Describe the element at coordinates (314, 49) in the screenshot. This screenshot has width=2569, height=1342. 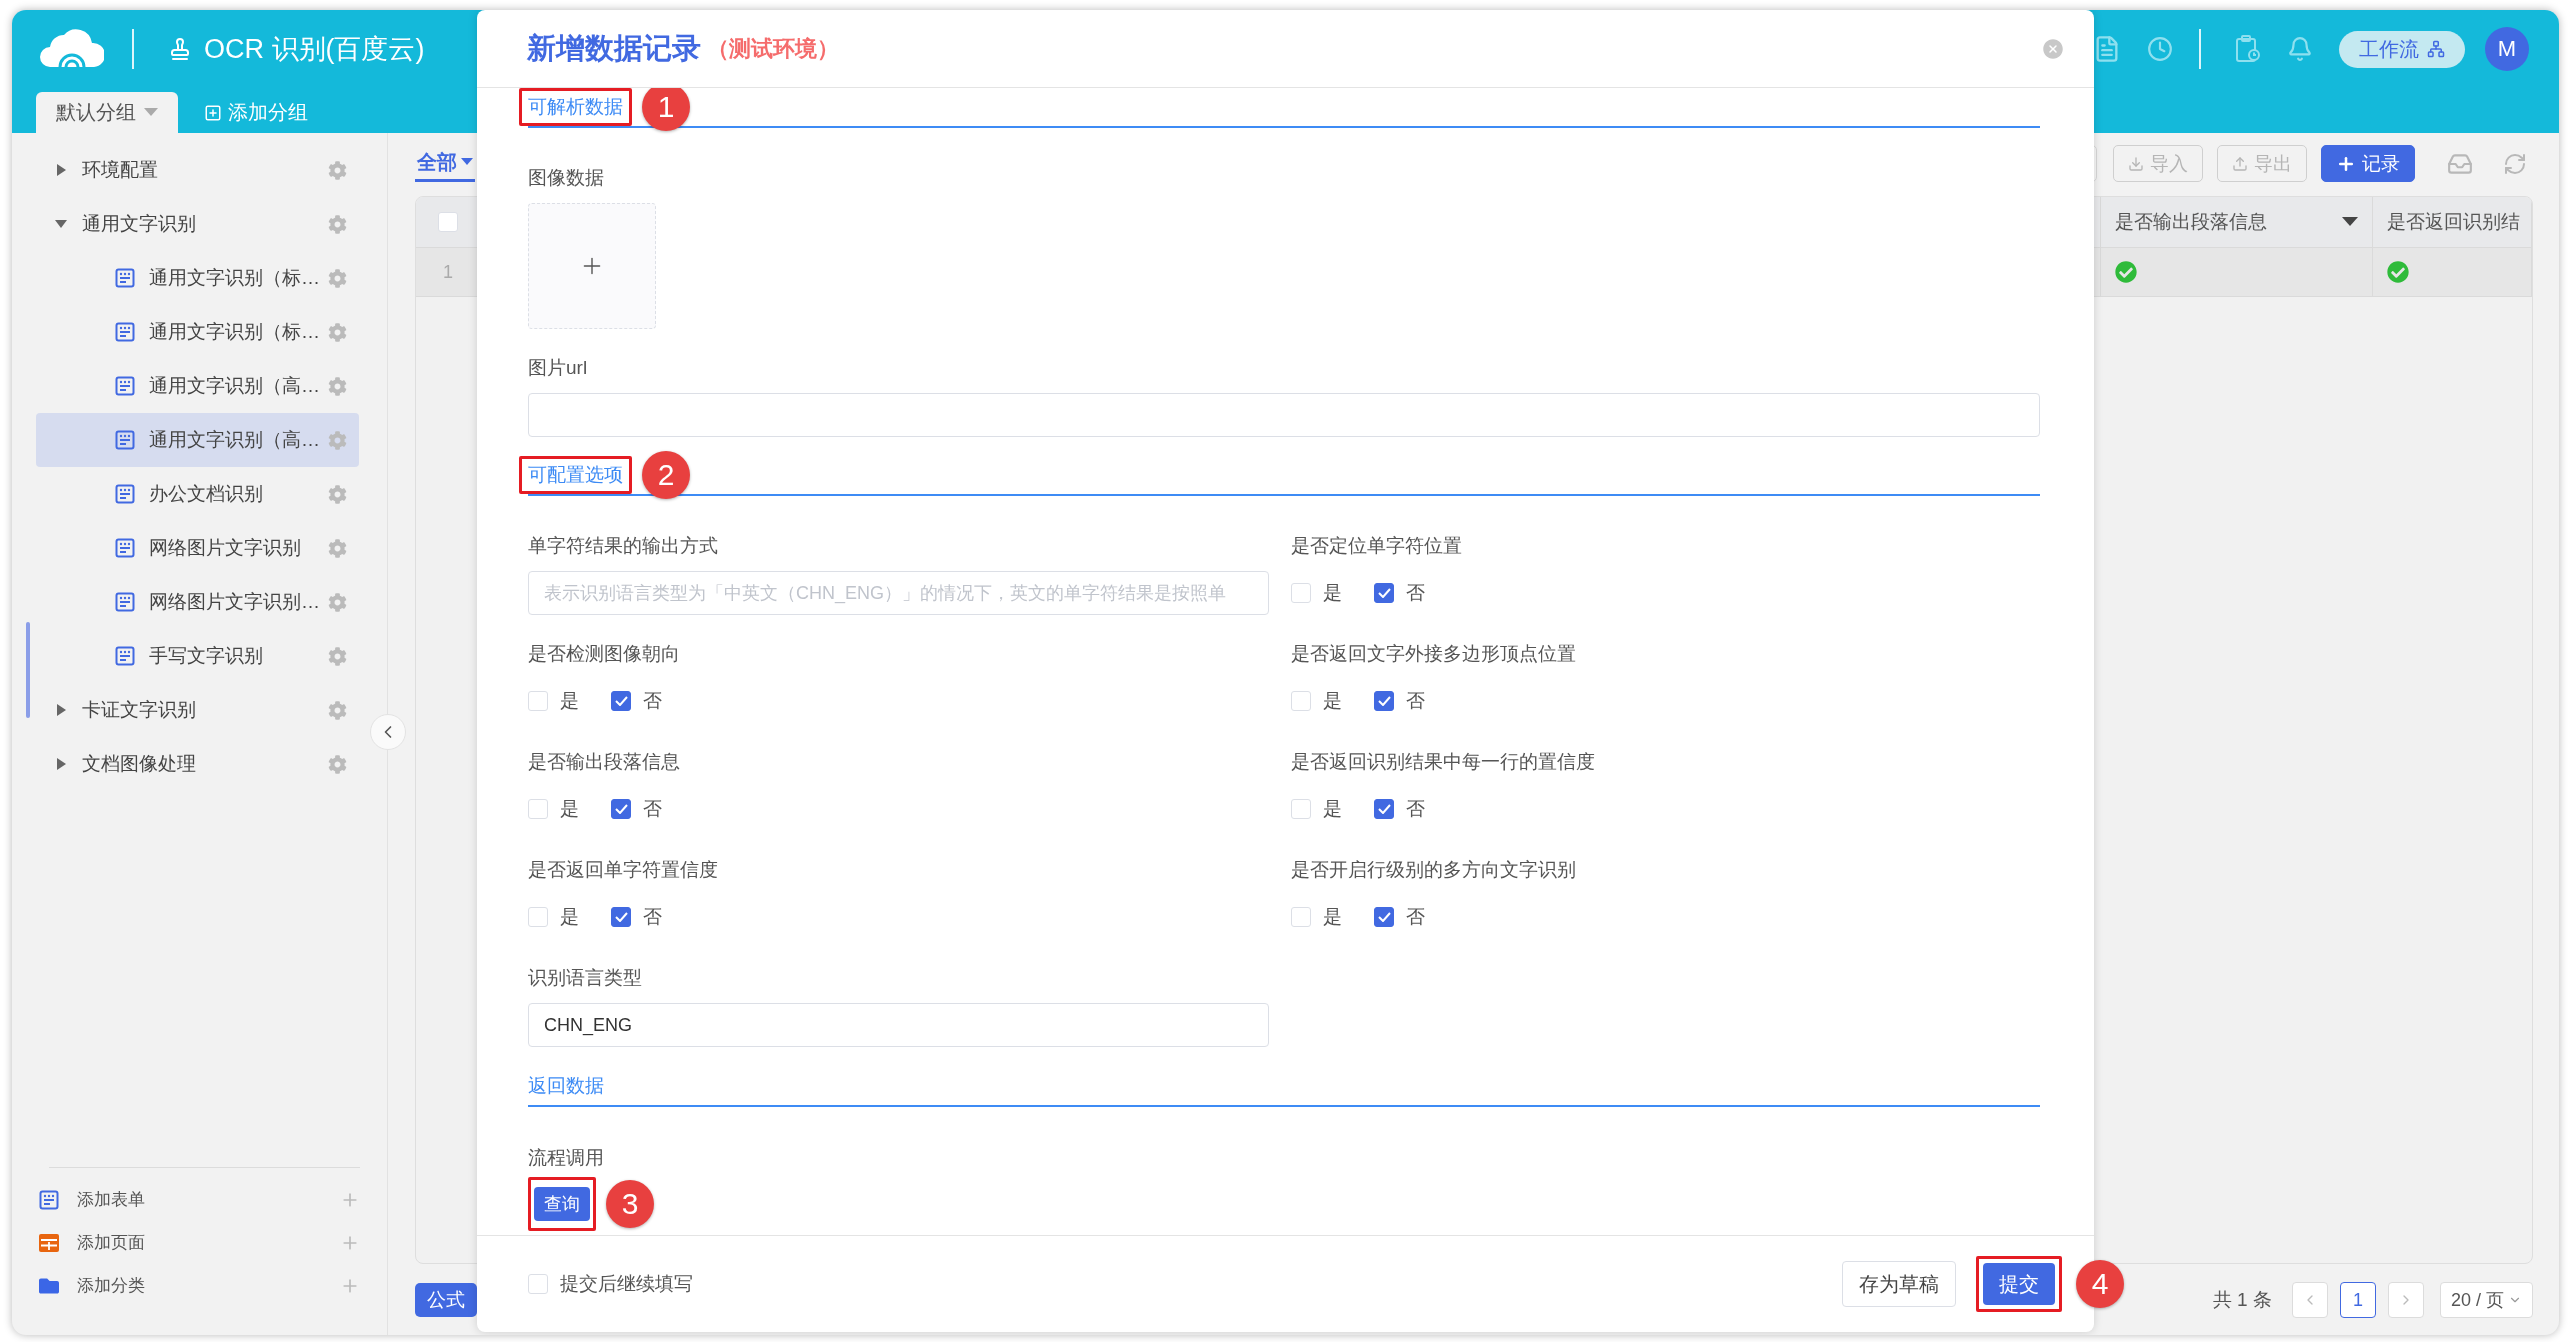
I see `app-title: OCR 识别(百度云)` at that location.